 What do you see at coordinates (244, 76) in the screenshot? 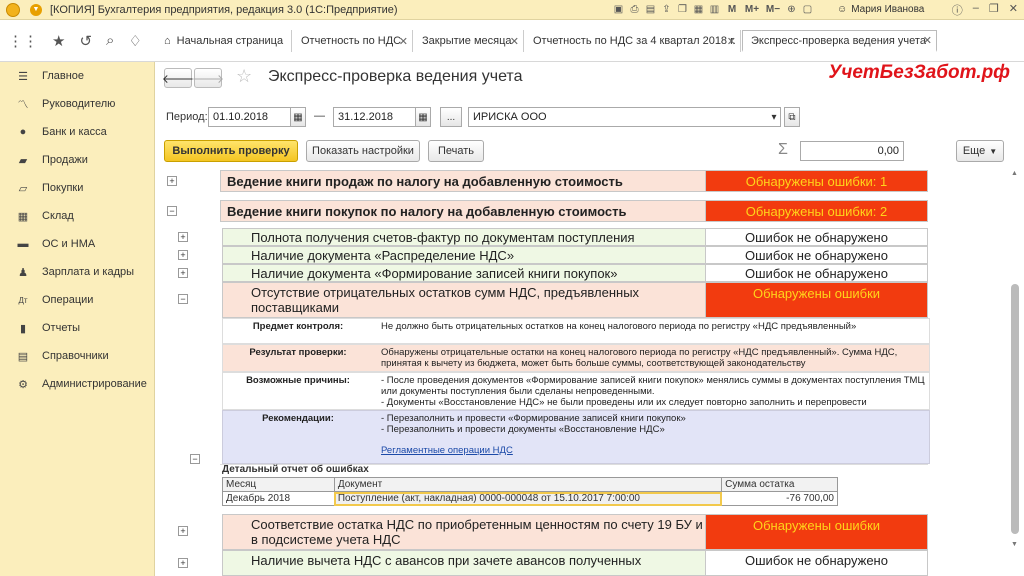
I see `favorite-star-icon: ☆` at bounding box center [244, 76].